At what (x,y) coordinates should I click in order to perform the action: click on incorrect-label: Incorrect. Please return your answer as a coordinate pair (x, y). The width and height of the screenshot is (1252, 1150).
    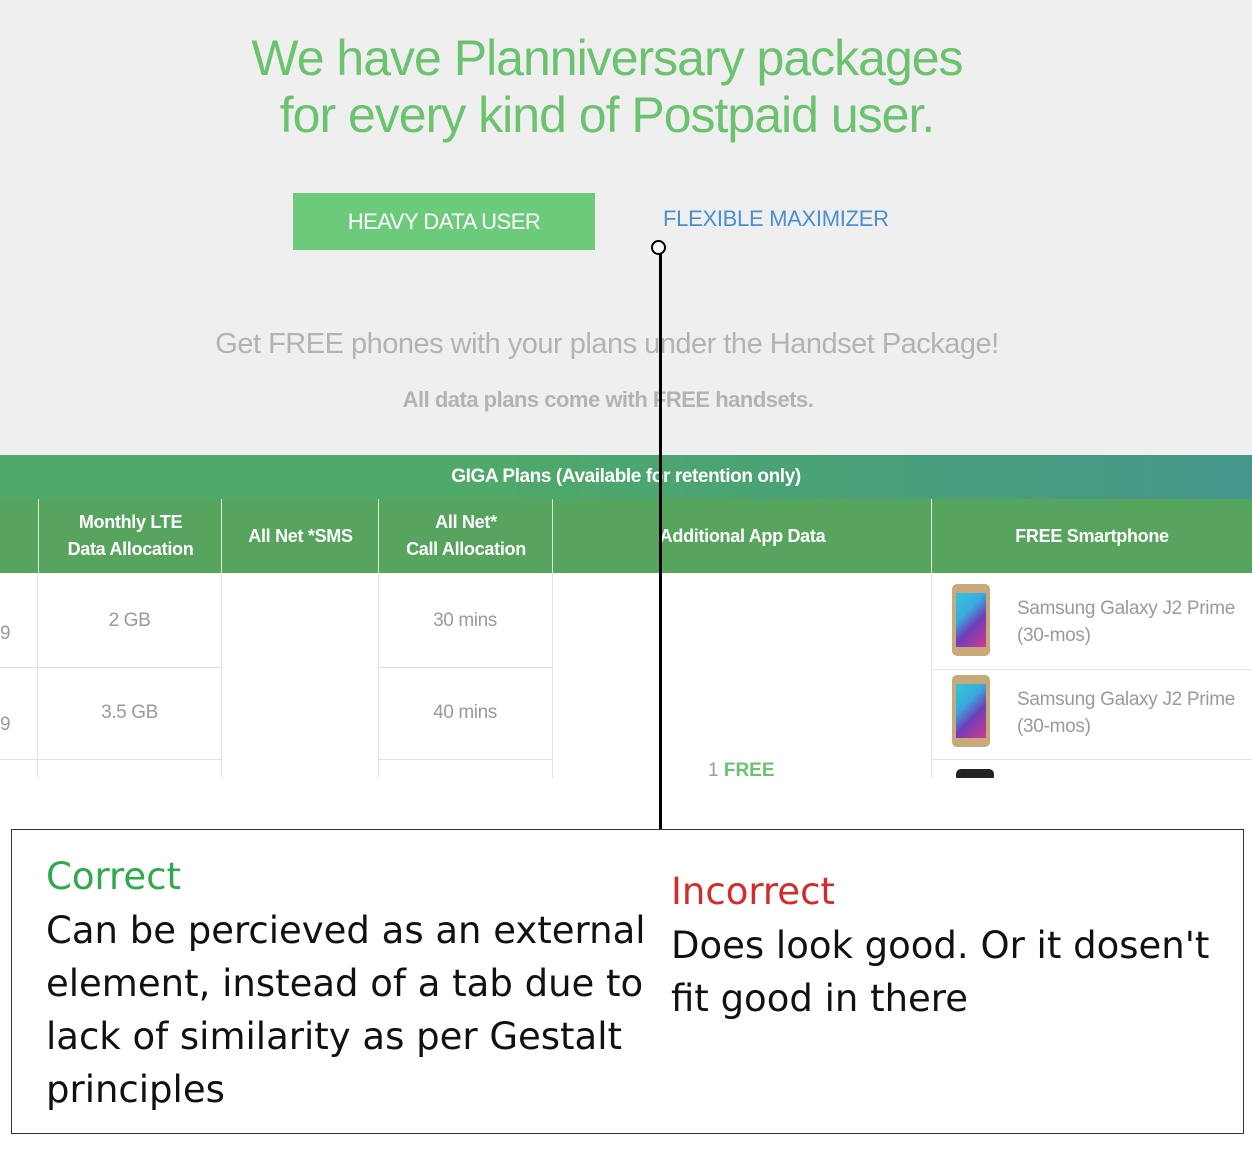
    Looking at the image, I should click on (753, 891).